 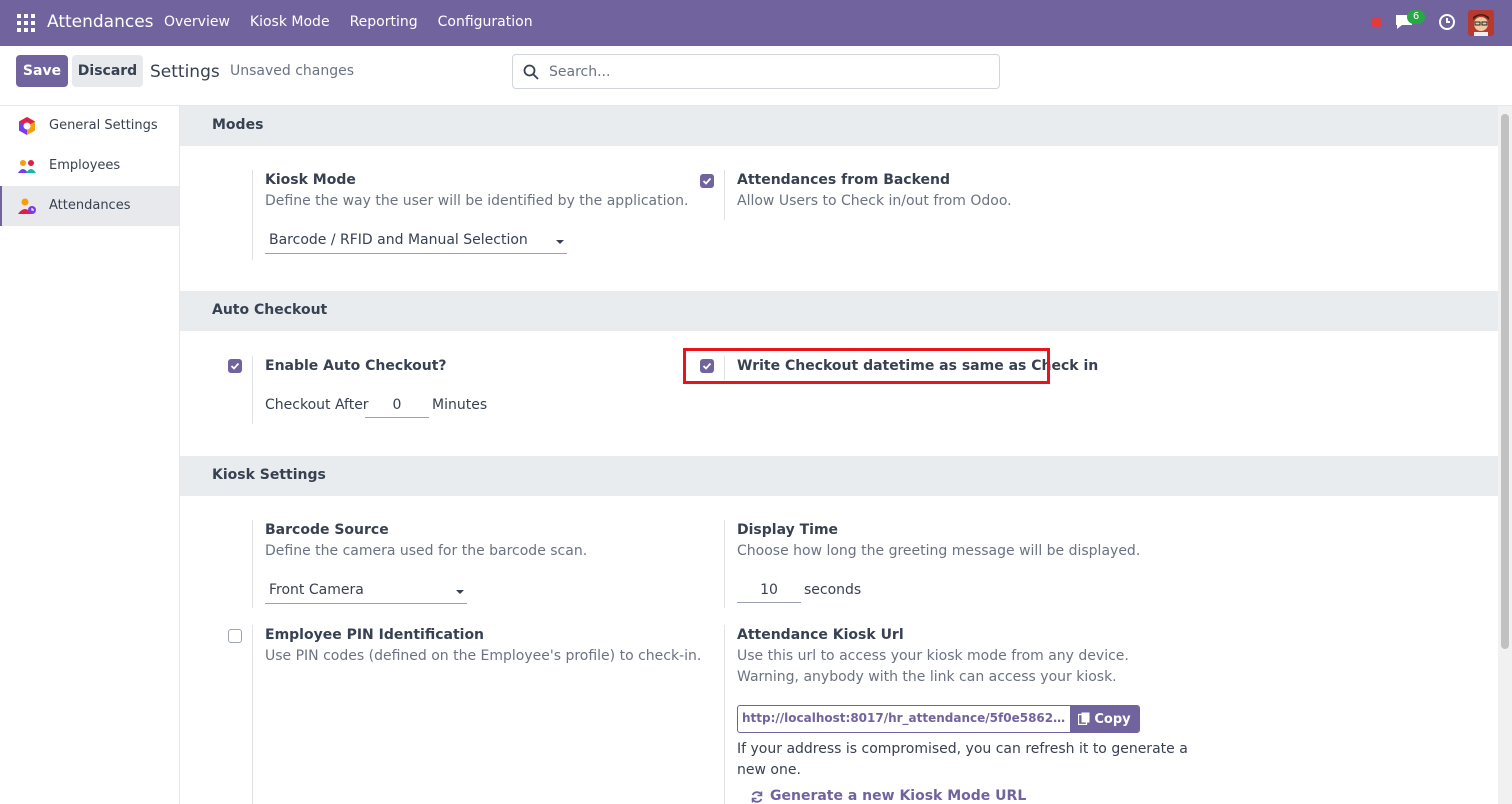 I want to click on display-time-input, so click(x=769, y=590).